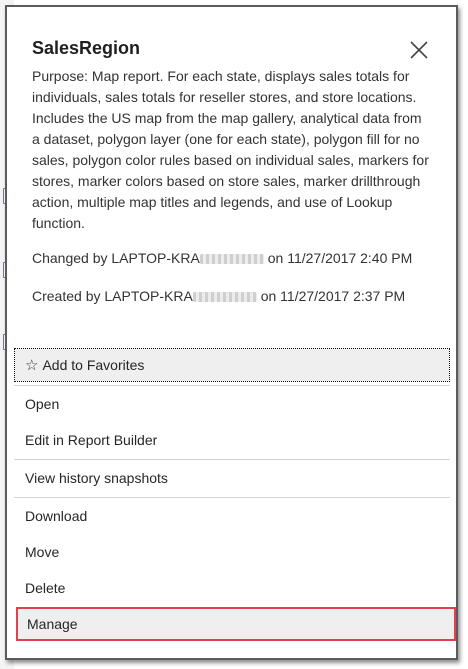 This screenshot has height=669, width=468. What do you see at coordinates (232, 365) in the screenshot?
I see `add-to-favorites-button: ☆ Add to Favorites` at bounding box center [232, 365].